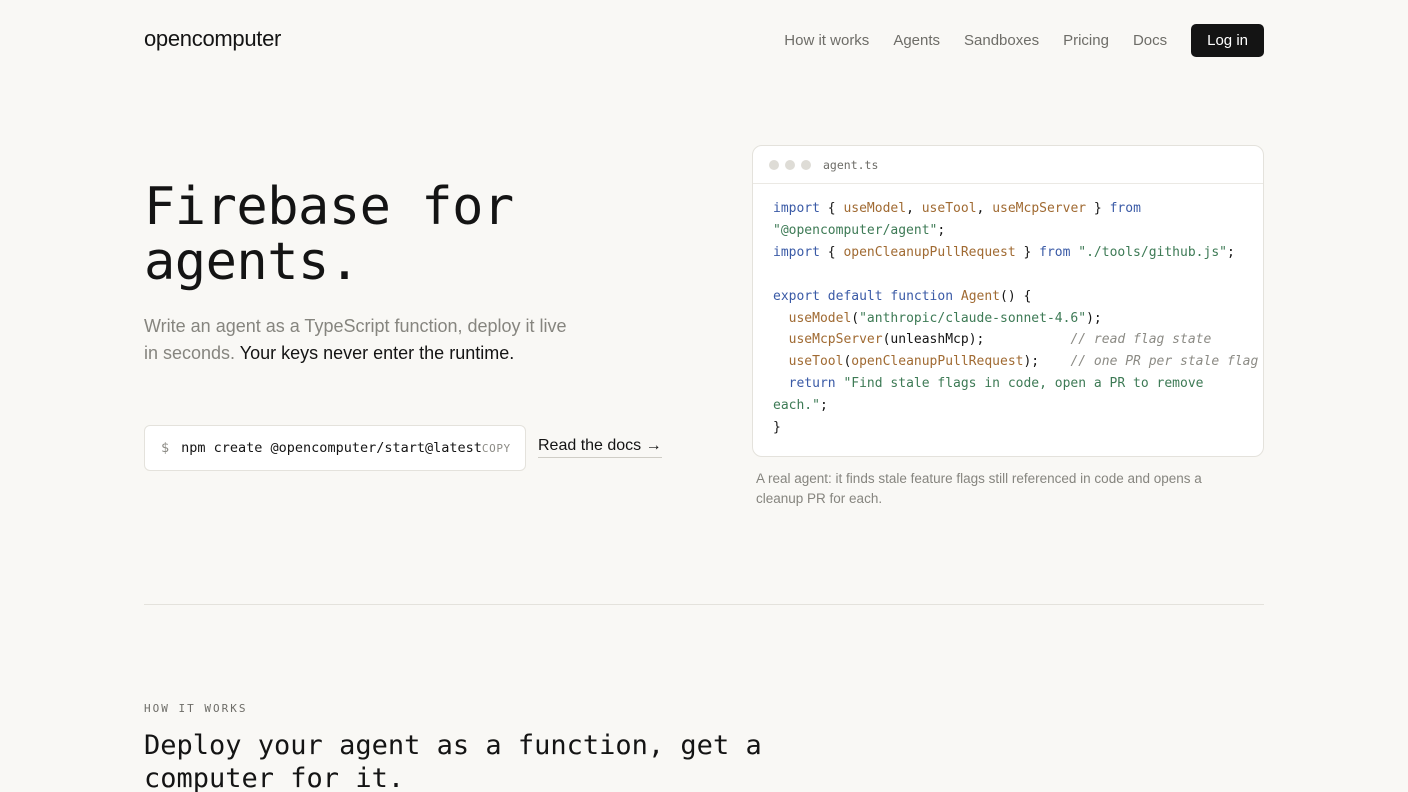 Image resolution: width=1408 pixels, height=792 pixels. I want to click on code-token: each.", so click(796, 406).